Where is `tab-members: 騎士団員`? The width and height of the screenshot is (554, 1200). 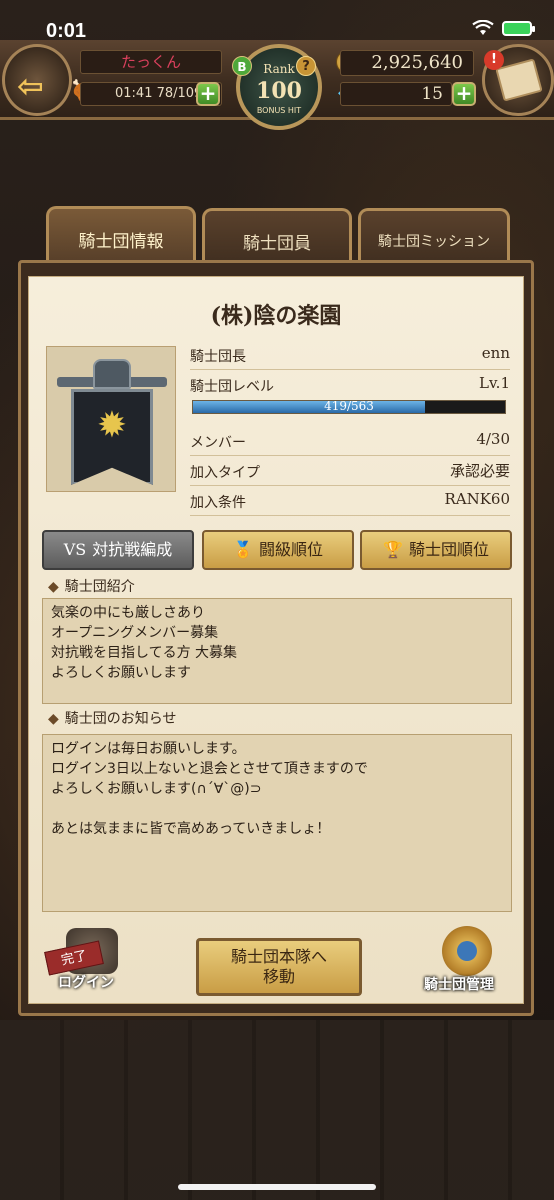 tab-members: 騎士団員 is located at coordinates (277, 238).